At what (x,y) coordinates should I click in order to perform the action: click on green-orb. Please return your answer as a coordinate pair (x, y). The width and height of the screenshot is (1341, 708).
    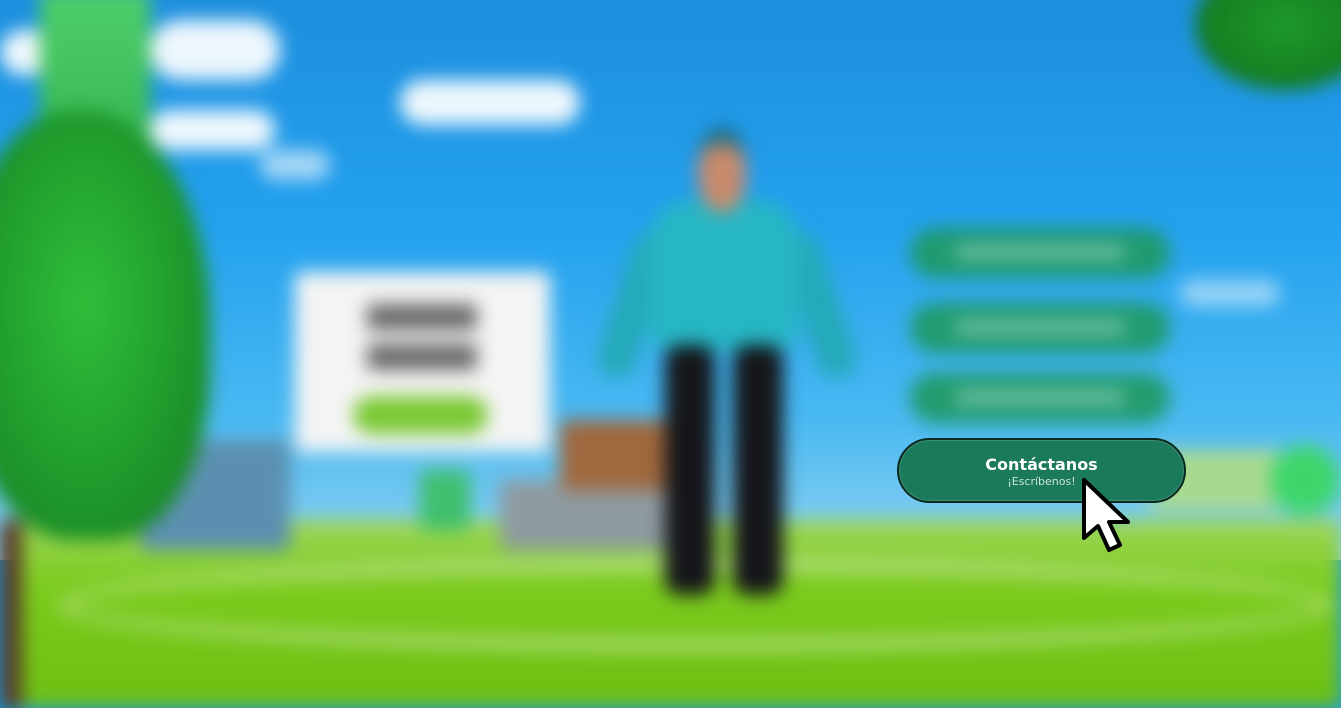
    Looking at the image, I should click on (1305, 480).